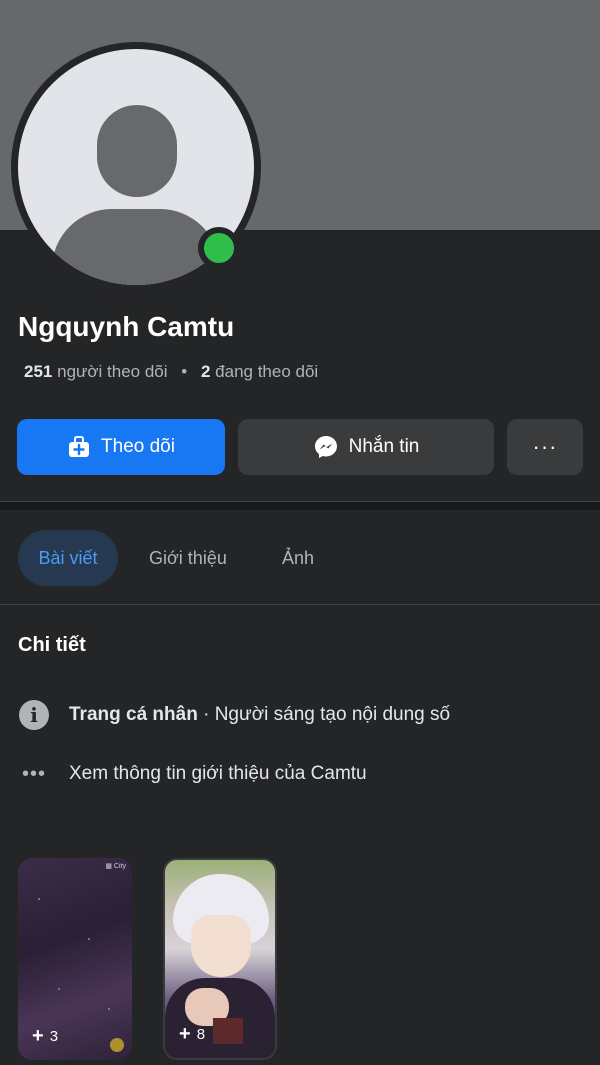 The height and width of the screenshot is (1065, 600). What do you see at coordinates (188, 558) in the screenshot?
I see `tab-about: Giới thiệu` at bounding box center [188, 558].